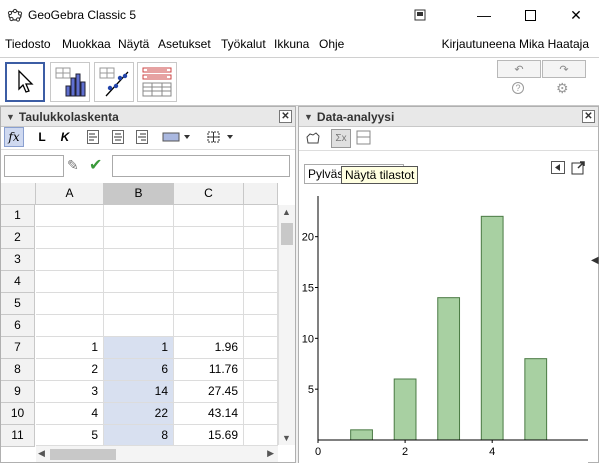 The width and height of the screenshot is (599, 463). Describe the element at coordinates (73, 165) in the screenshot. I see `eraser-icon: ✎` at that location.